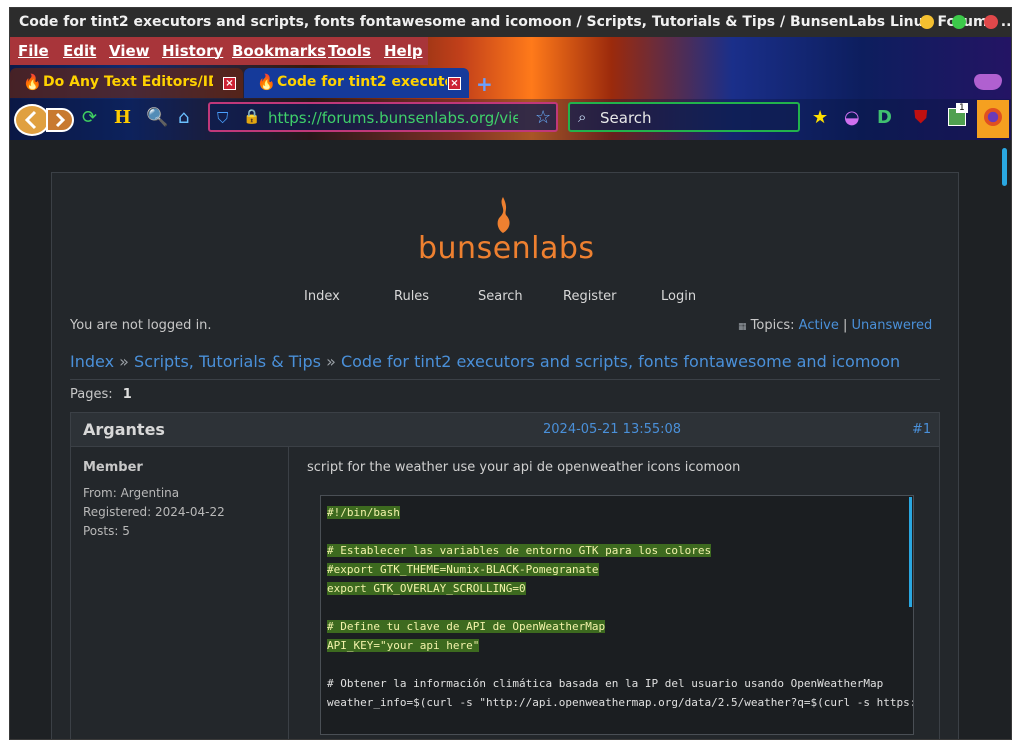 The width and height of the screenshot is (1020, 746). Describe the element at coordinates (503, 215) in the screenshot. I see `bunsenlabs-flame-icon` at that location.